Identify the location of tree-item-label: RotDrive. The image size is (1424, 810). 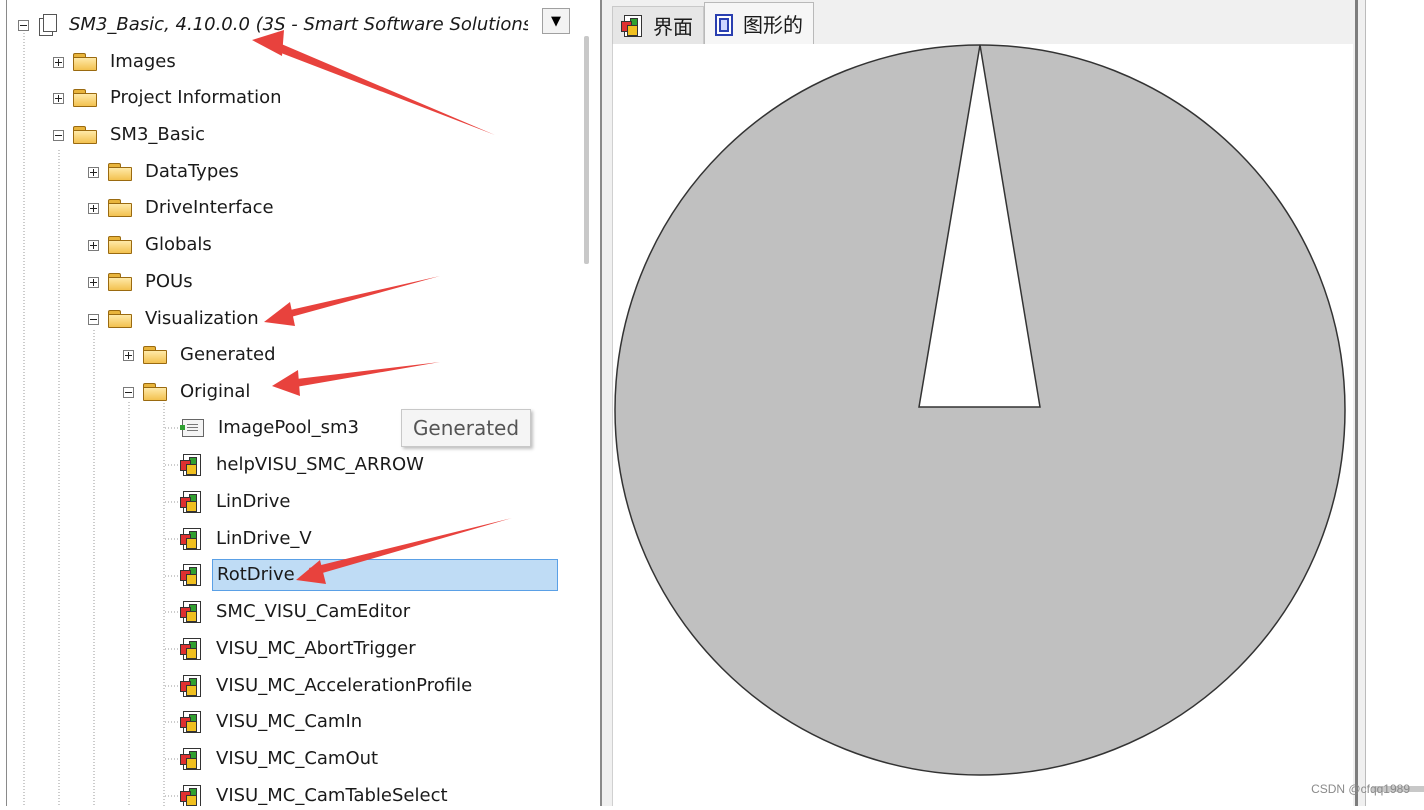
(385, 575).